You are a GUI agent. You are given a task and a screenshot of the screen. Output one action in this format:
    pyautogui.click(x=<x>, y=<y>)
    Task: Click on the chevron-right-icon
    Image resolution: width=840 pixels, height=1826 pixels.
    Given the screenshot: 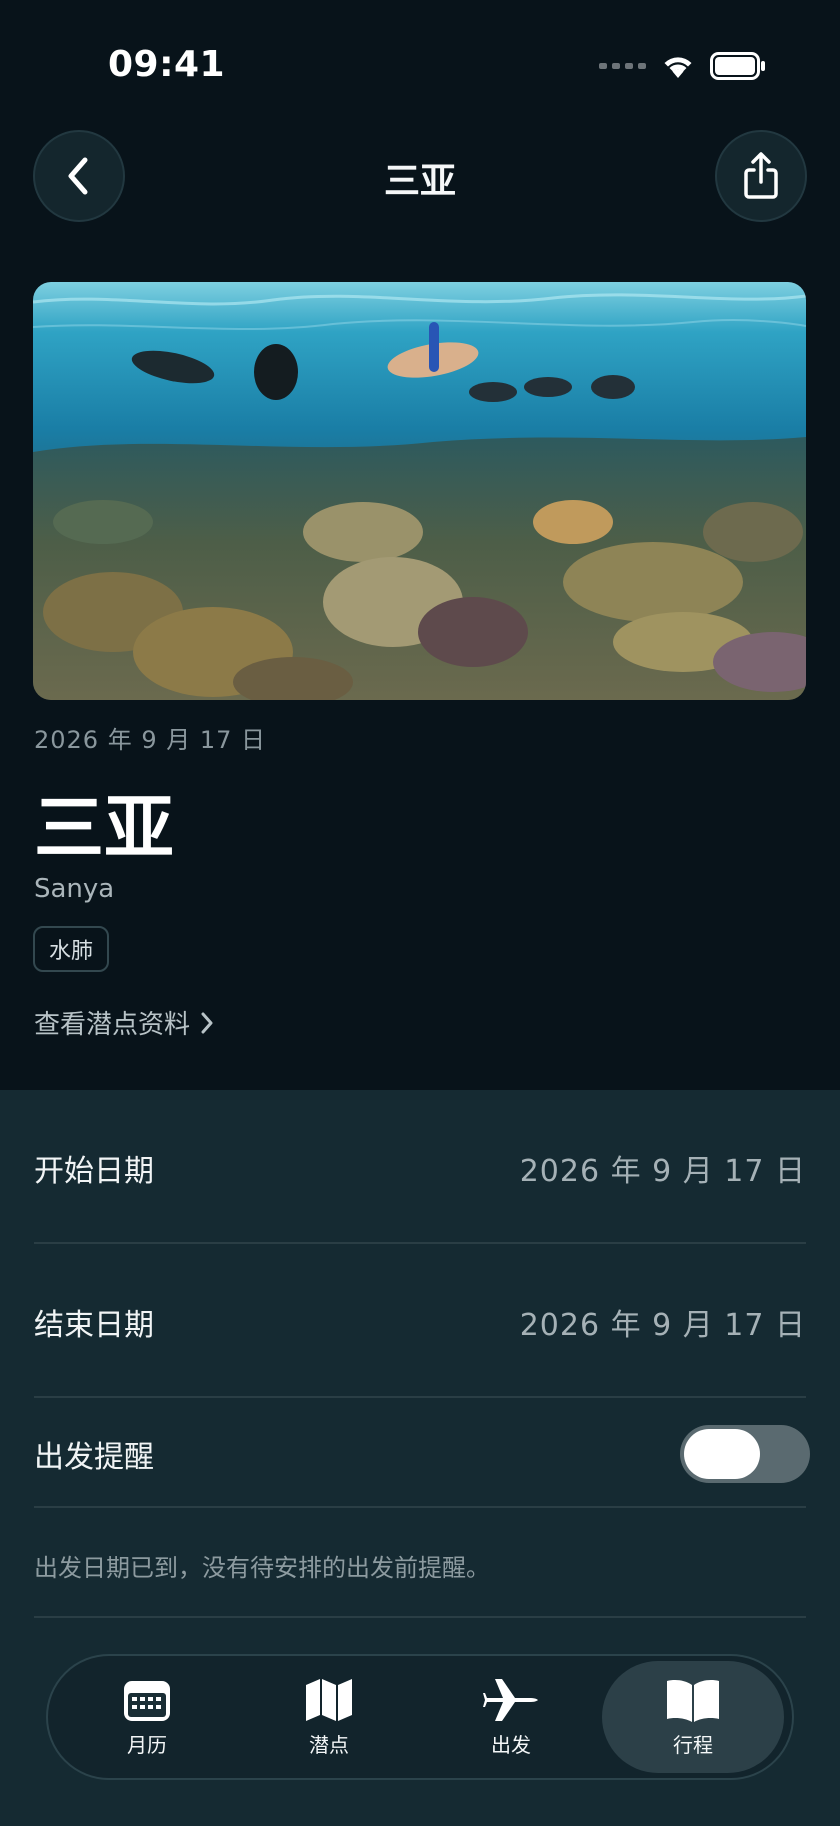 What is the action you would take?
    pyautogui.click(x=207, y=1022)
    